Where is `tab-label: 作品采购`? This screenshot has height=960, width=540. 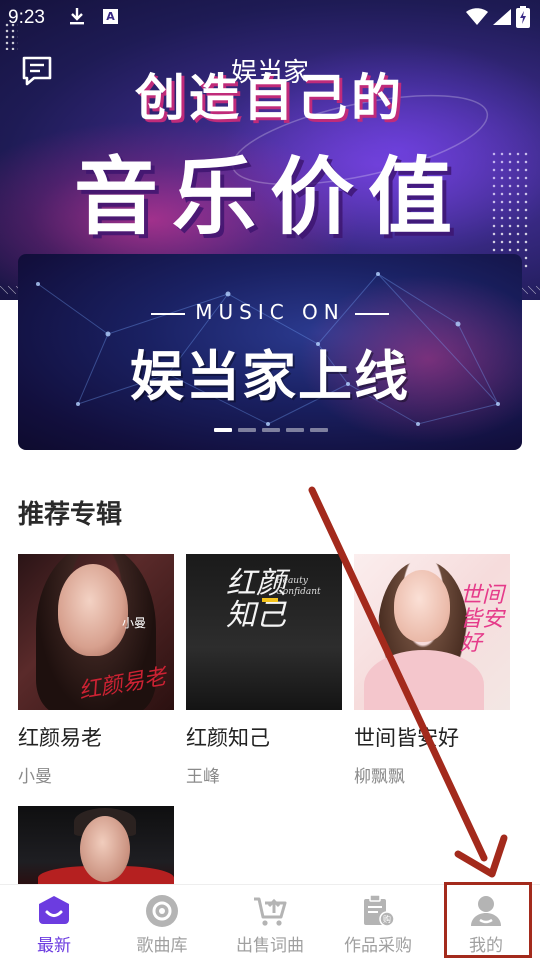
tab-label: 作品采购 is located at coordinates (378, 946).